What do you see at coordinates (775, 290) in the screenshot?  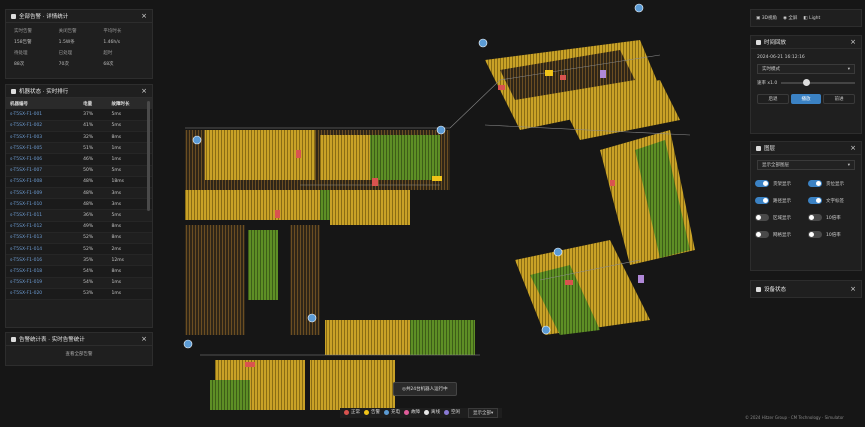 I see `device-title: 设备状态` at bounding box center [775, 290].